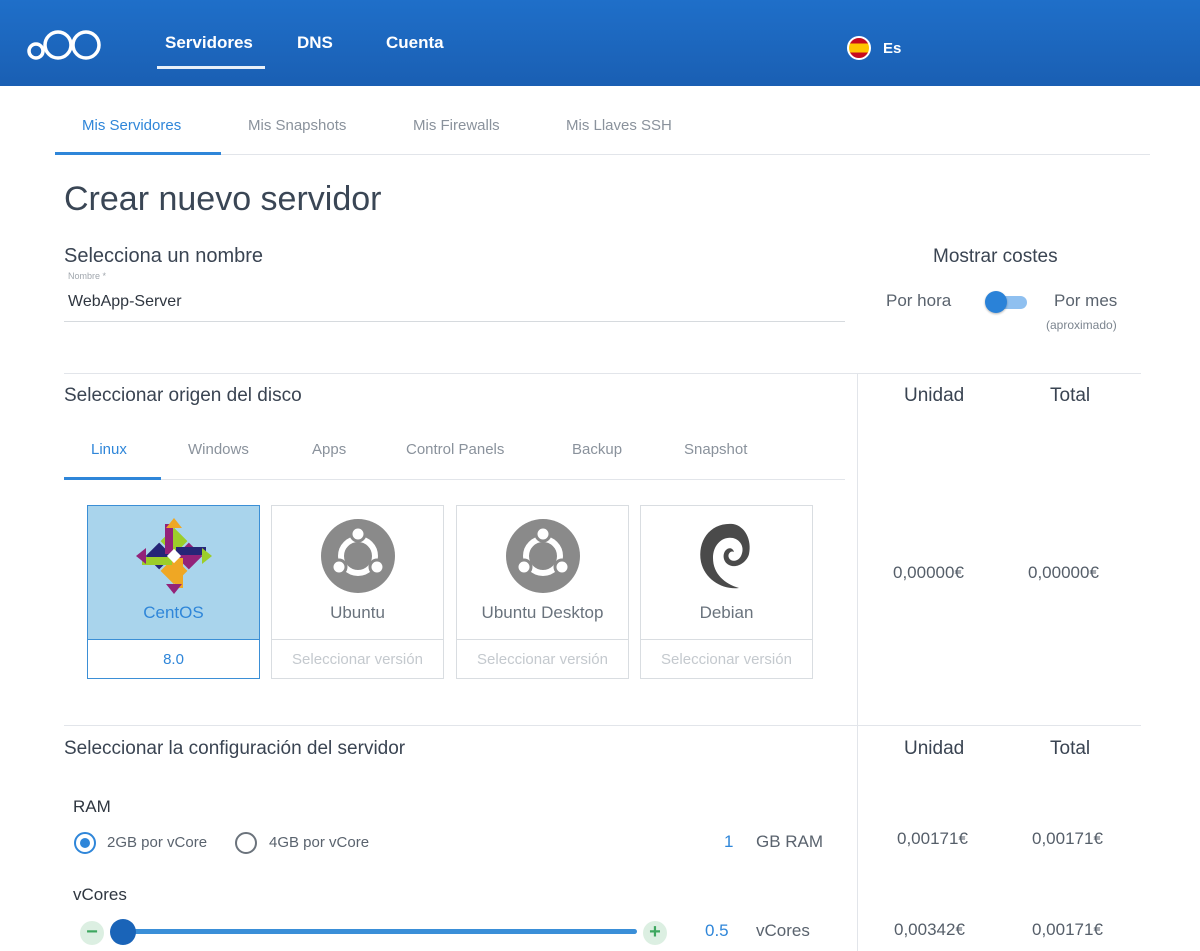  I want to click on os-tab-snapshot: Snapshot, so click(715, 449).